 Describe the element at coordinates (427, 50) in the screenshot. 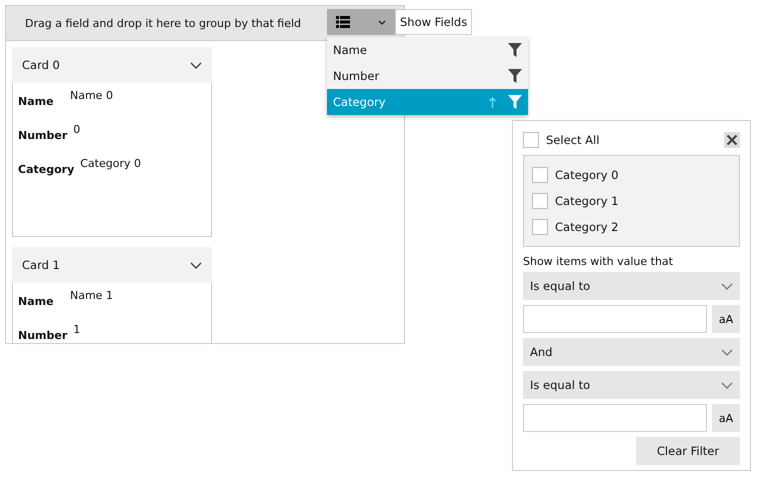

I see `field-item: Name` at that location.